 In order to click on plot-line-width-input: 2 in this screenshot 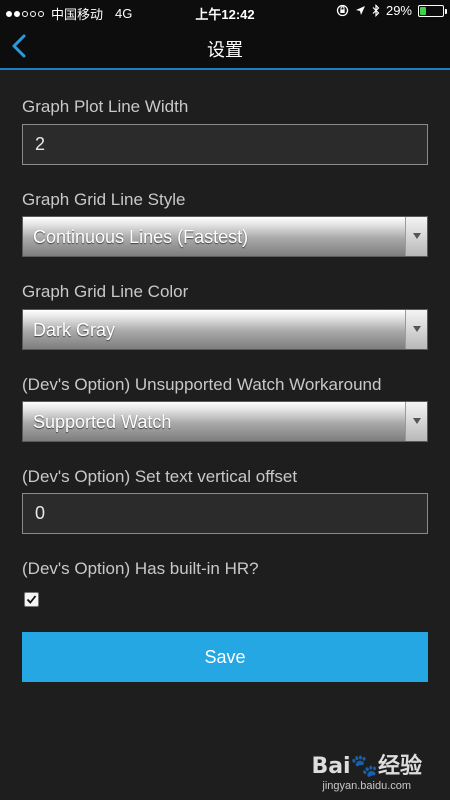, I will do `click(225, 144)`.